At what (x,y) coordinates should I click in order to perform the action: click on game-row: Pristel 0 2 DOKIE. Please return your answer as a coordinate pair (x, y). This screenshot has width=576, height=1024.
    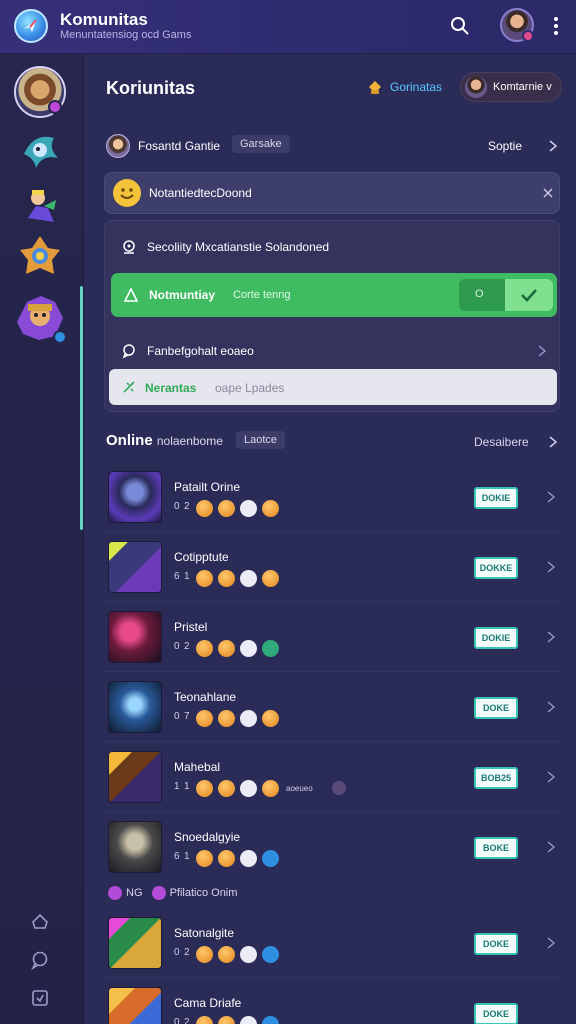
    Looking at the image, I should click on (332, 637).